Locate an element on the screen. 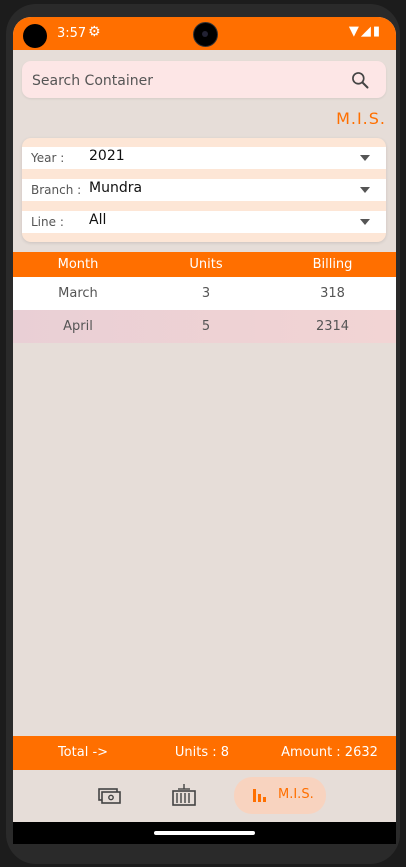  year-dropdown-arrow-icon is located at coordinates (365, 158).